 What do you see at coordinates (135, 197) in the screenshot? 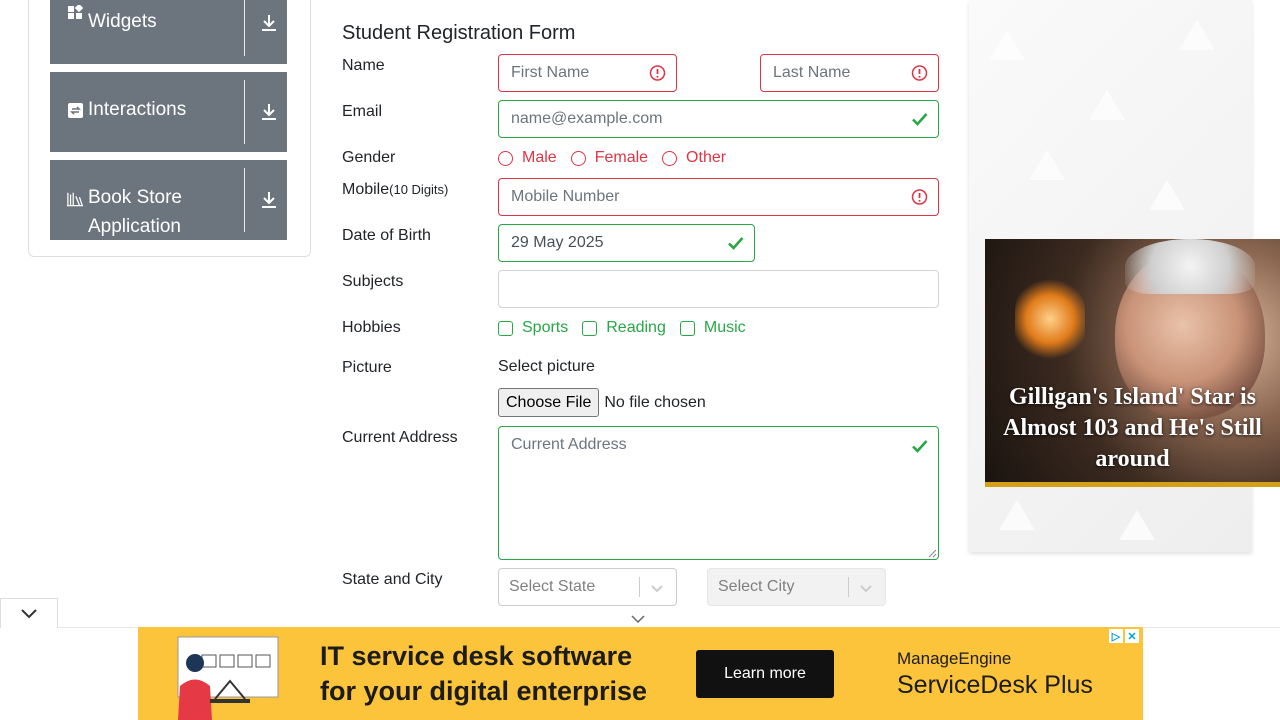
I see `sidebar-group-label: Book Store` at bounding box center [135, 197].